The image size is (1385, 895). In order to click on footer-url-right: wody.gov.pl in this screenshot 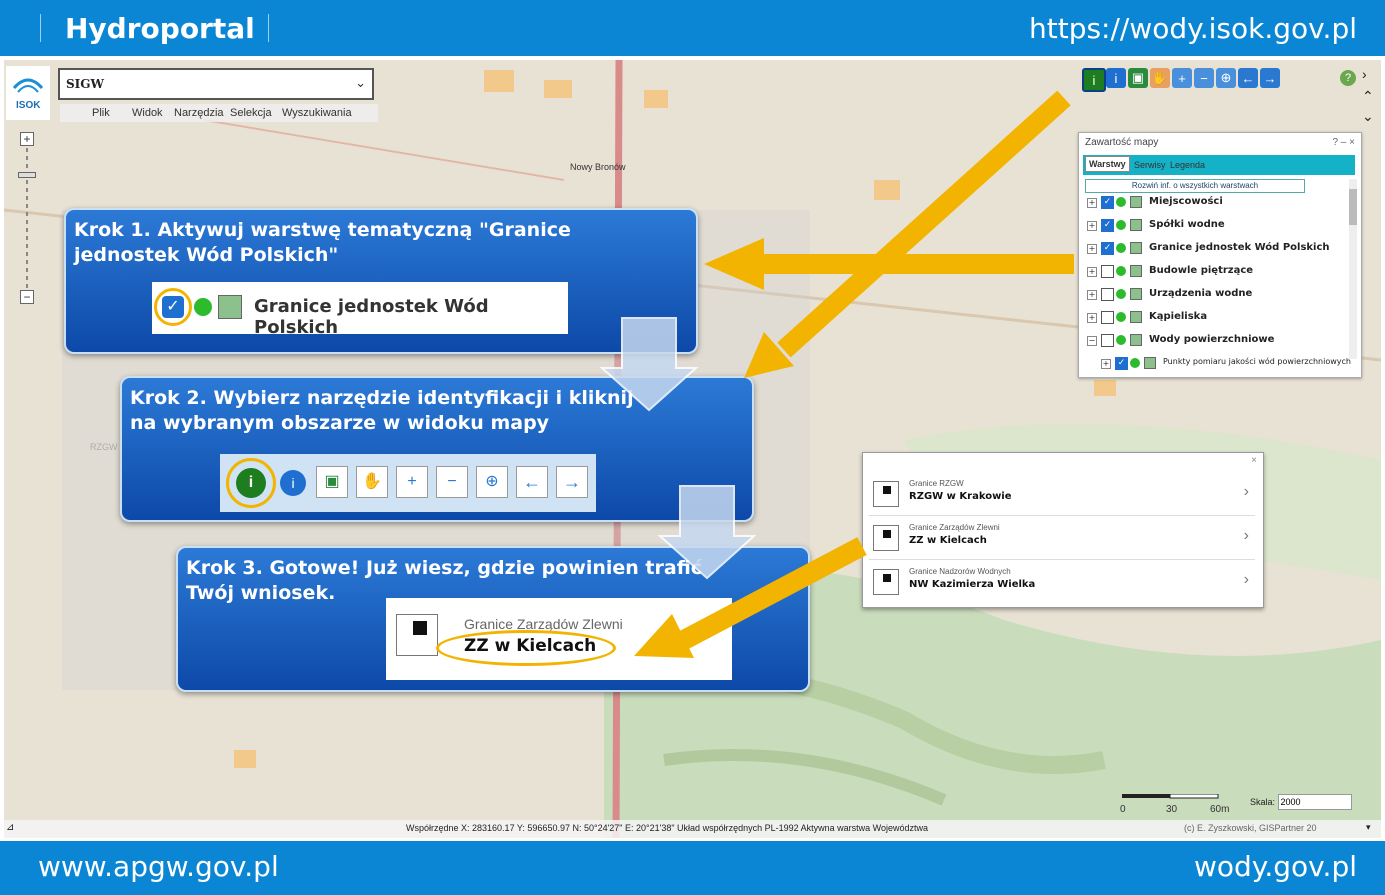, I will do `click(1275, 866)`.